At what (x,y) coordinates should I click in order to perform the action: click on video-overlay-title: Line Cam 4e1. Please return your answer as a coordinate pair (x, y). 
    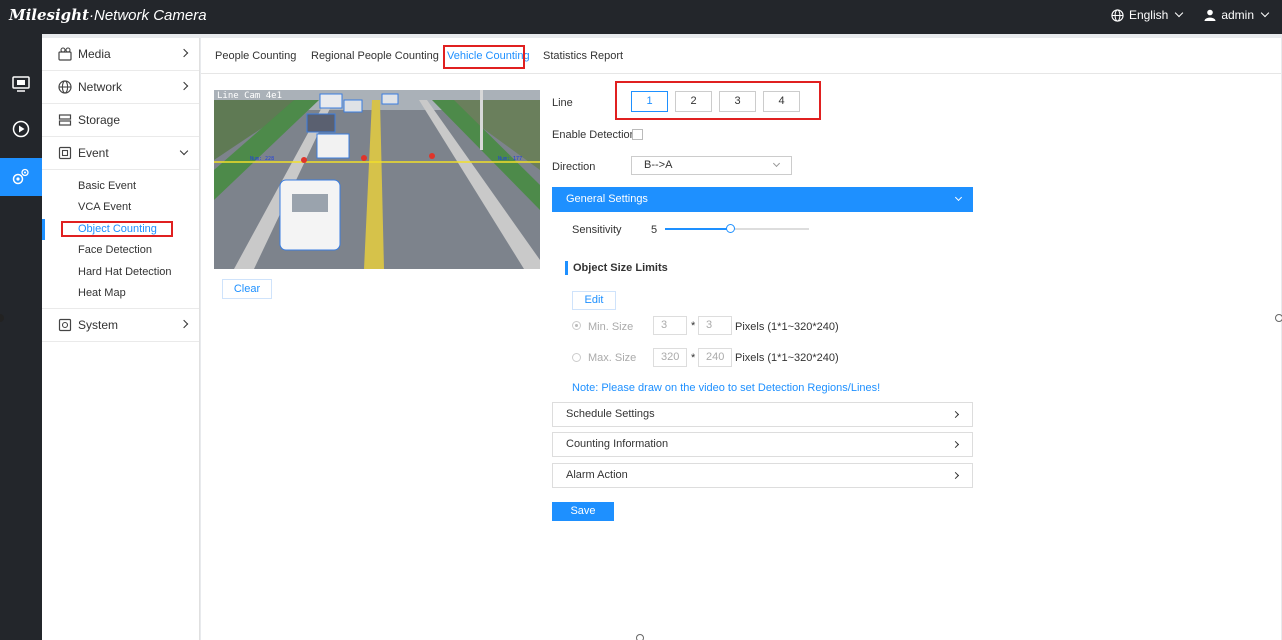
    Looking at the image, I should click on (250, 96).